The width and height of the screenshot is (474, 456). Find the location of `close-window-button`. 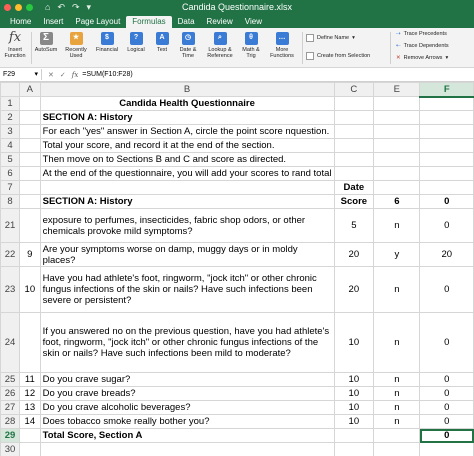

close-window-button is located at coordinates (7, 7).